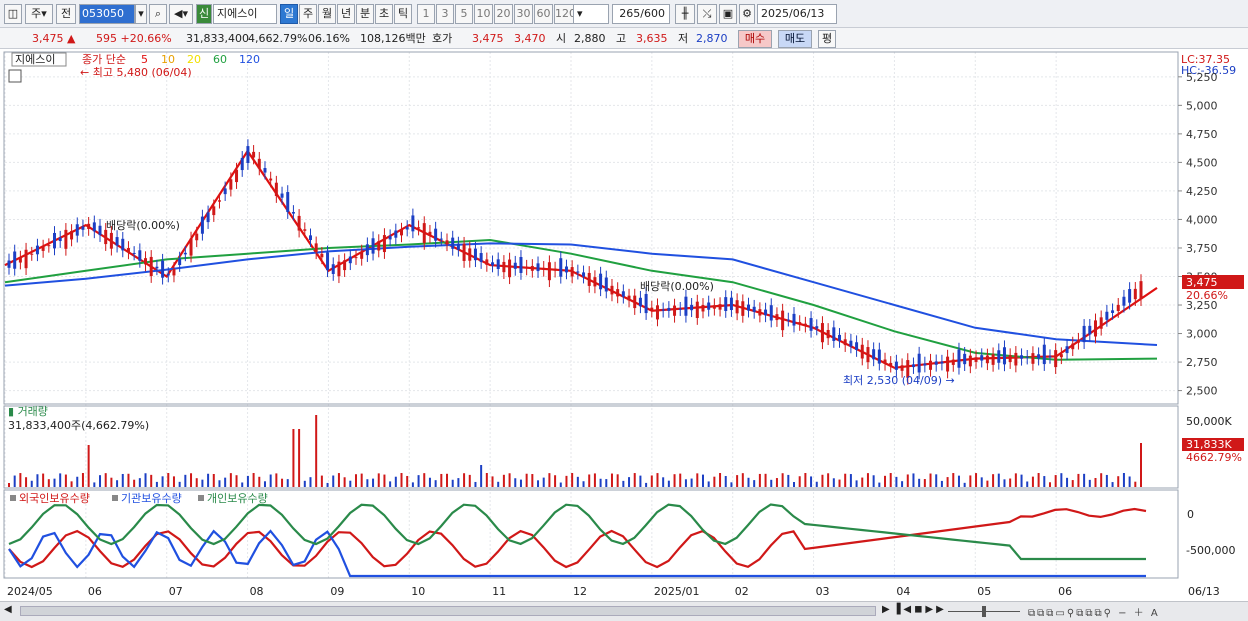 Image resolution: width=1248 pixels, height=621 pixels. What do you see at coordinates (448, 611) in the screenshot?
I see `scroll-track` at bounding box center [448, 611].